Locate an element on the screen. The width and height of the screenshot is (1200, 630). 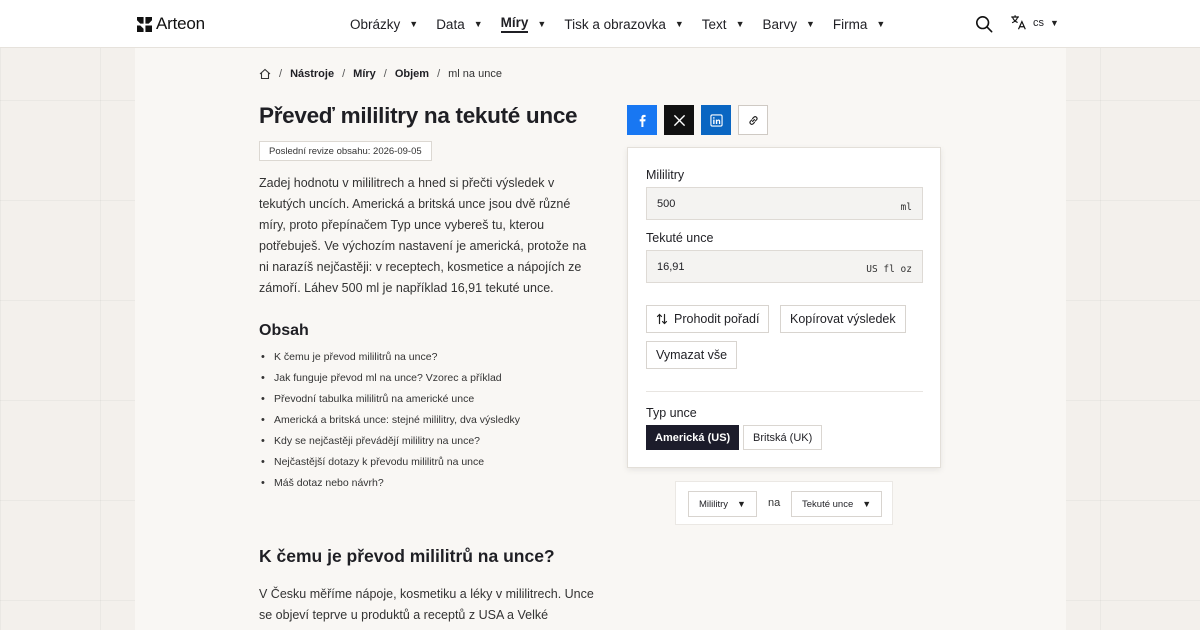
nav-label: Míry is located at coordinates (514, 24).